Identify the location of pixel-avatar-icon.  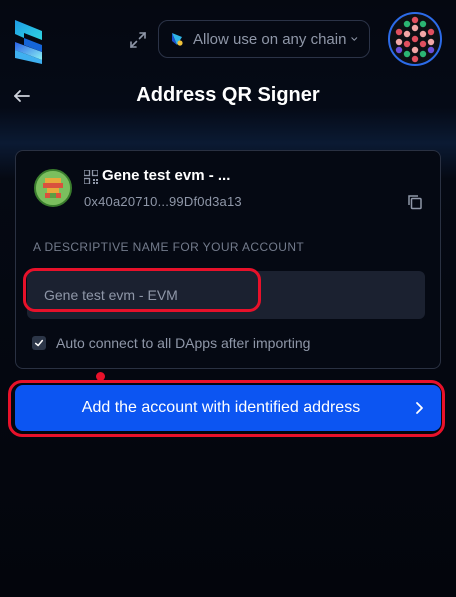
(53, 188).